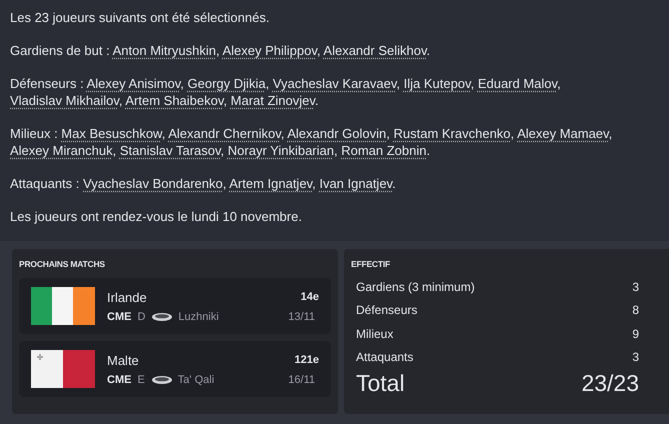 Image resolution: width=669 pixels, height=424 pixels. What do you see at coordinates (415, 287) in the screenshot?
I see `position-label: Gardiens (3 minimum)` at bounding box center [415, 287].